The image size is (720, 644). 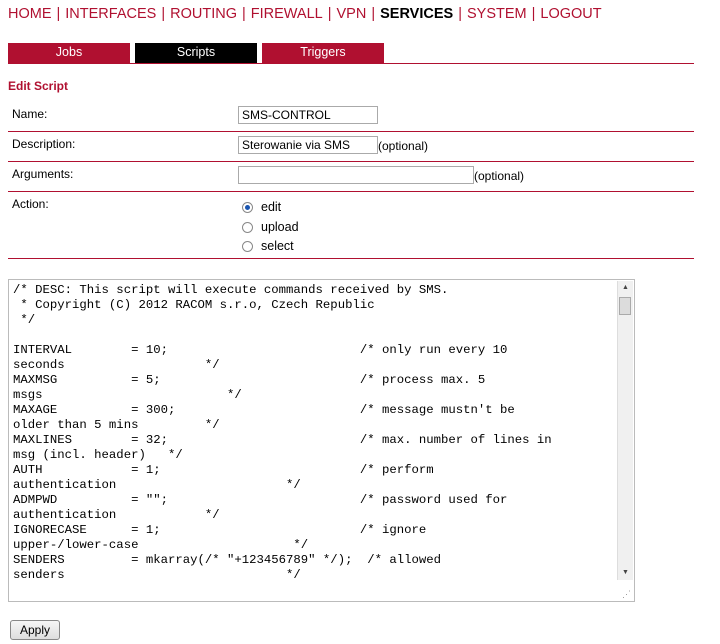 I want to click on radio-checked-icon, so click(x=247, y=207).